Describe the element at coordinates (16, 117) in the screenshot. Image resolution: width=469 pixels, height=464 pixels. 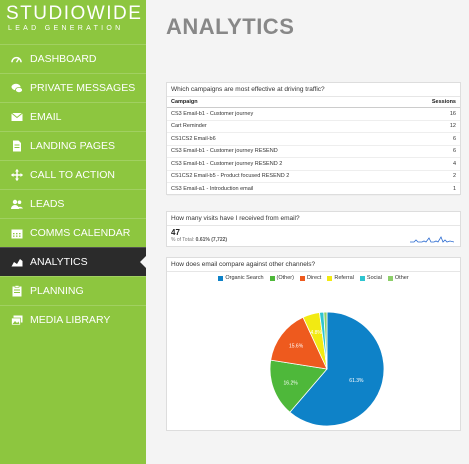
I see `envelope-icon` at that location.